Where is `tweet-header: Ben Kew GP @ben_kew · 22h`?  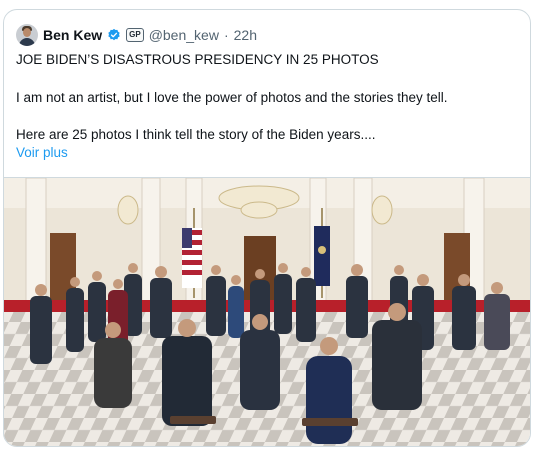 tweet-header: Ben Kew GP @ben_kew · 22h is located at coordinates (136, 35).